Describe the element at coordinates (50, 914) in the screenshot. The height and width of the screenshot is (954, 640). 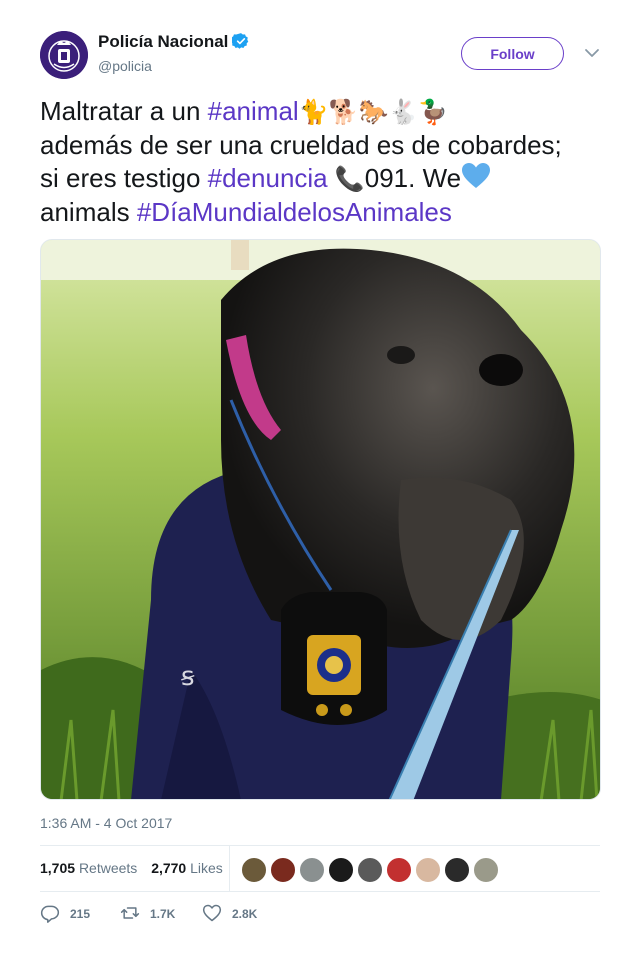
I see `reply-icon` at that location.